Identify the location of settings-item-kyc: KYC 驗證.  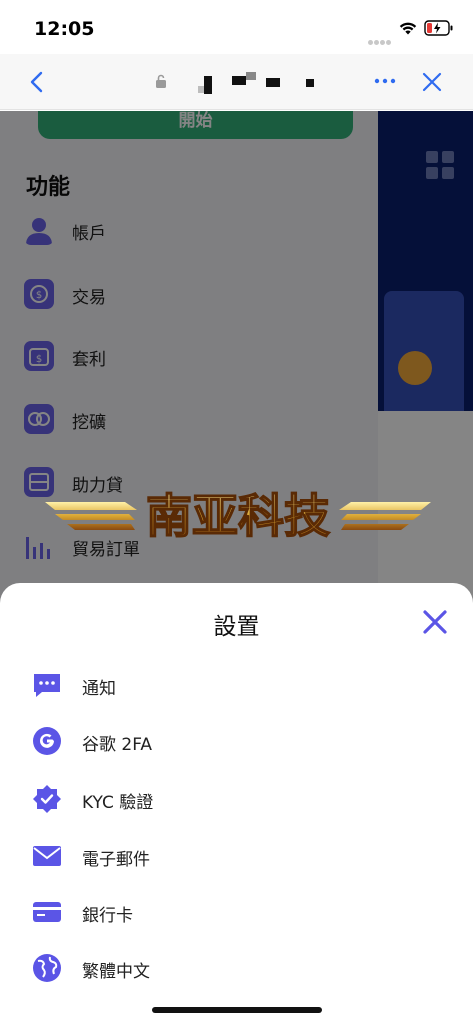
(232, 799).